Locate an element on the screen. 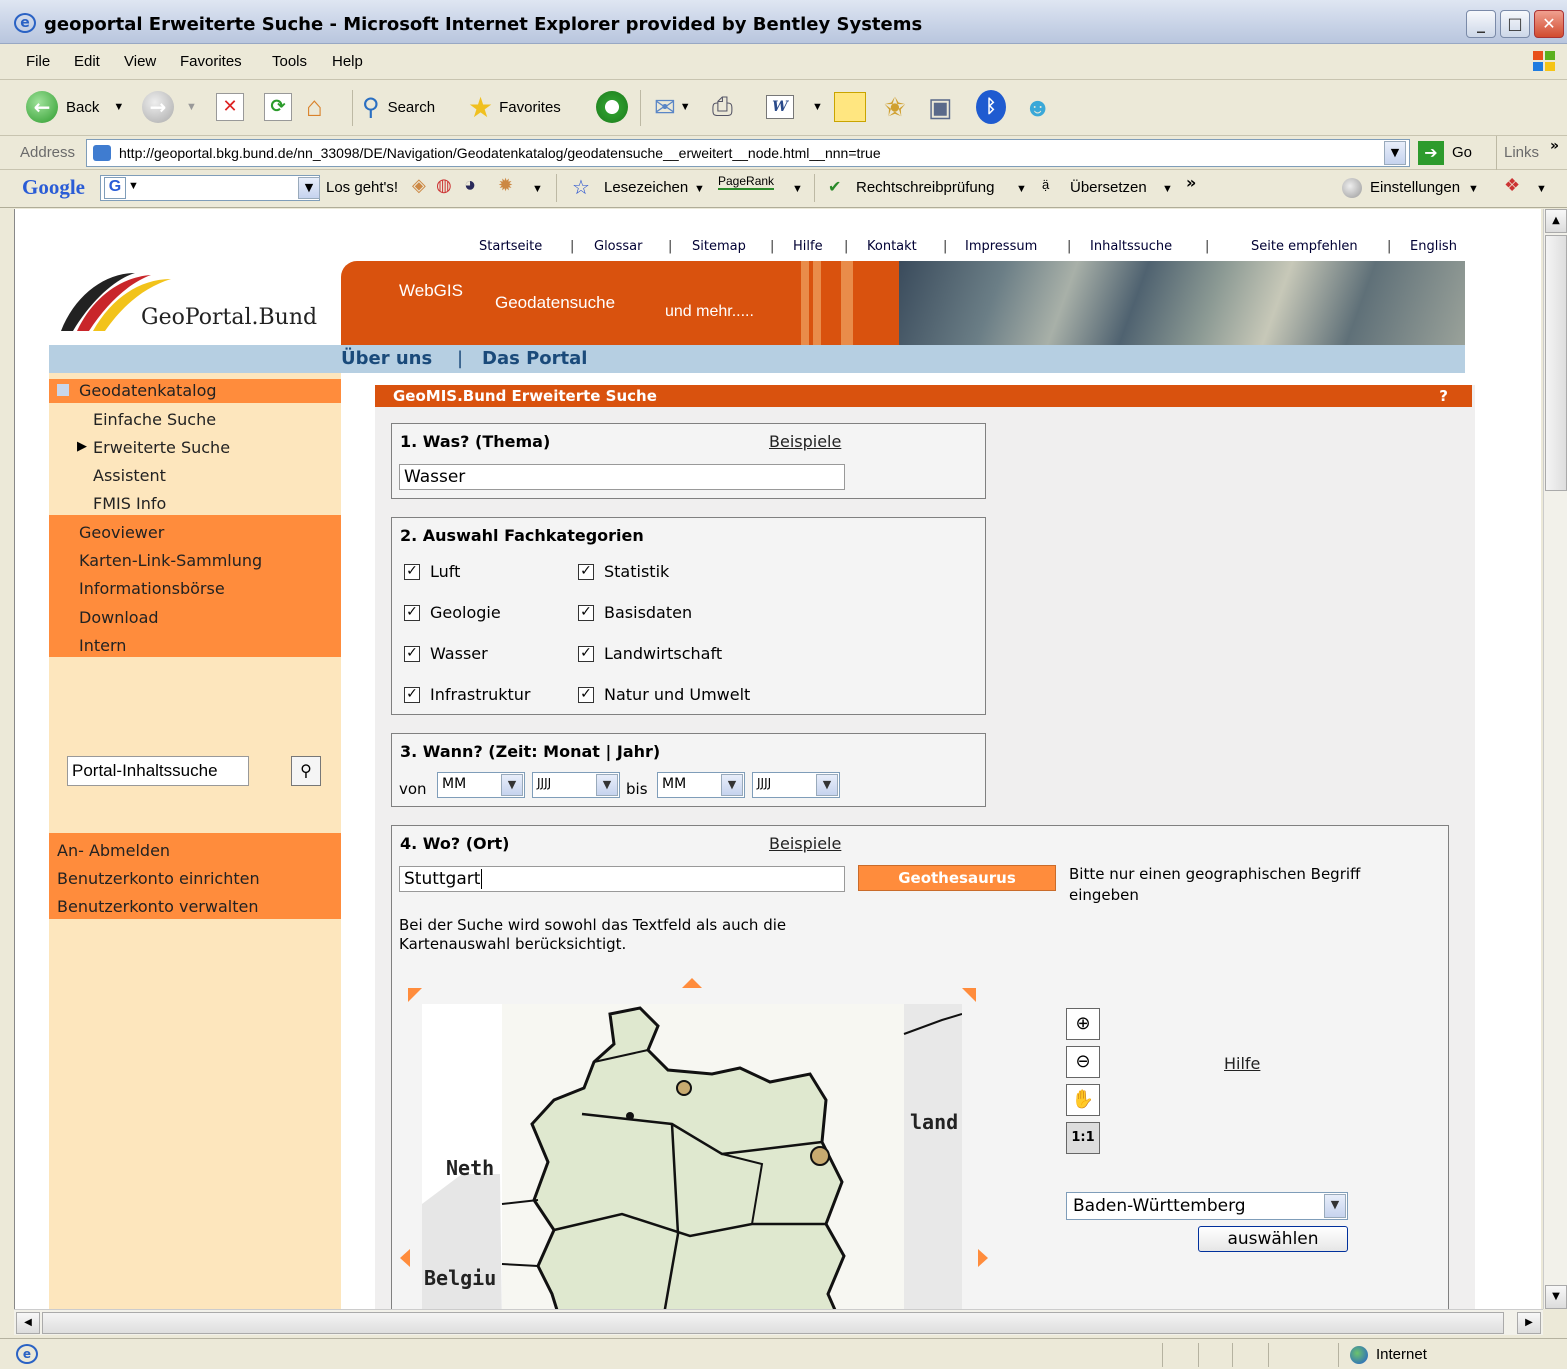 The height and width of the screenshot is (1369, 1567). checkbox-basisdaten: ✓ Basisdaten is located at coordinates (635, 612).